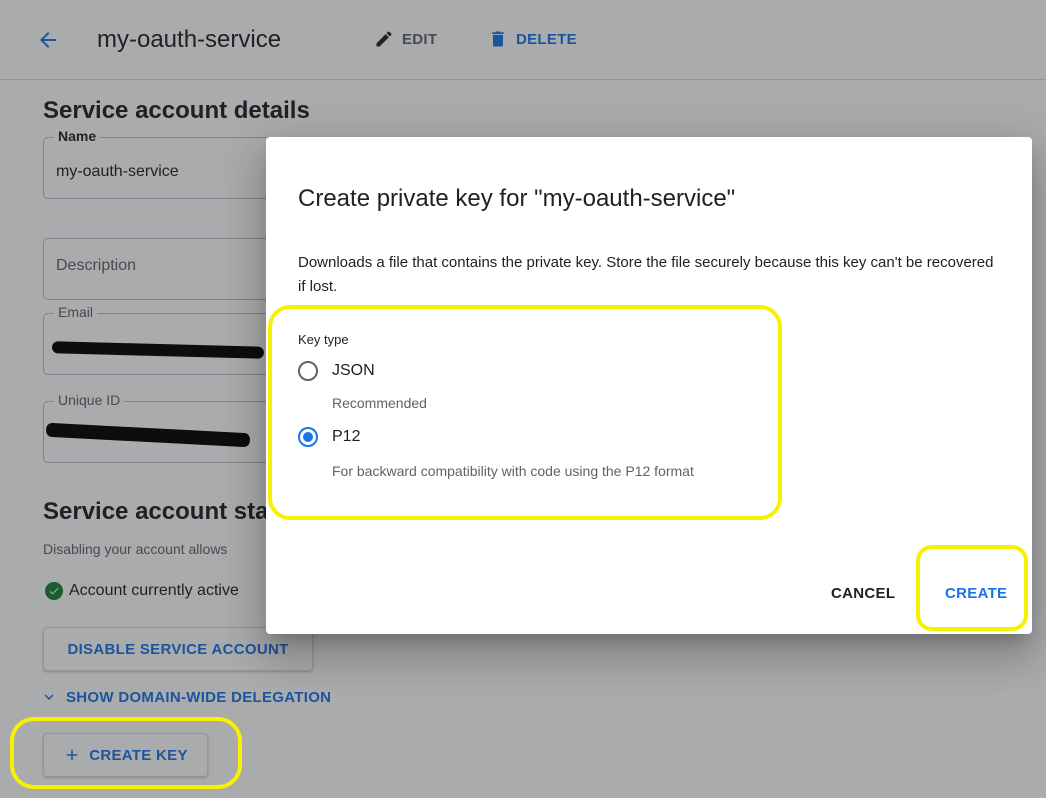  I want to click on highlight-create-key-button, so click(126, 753).